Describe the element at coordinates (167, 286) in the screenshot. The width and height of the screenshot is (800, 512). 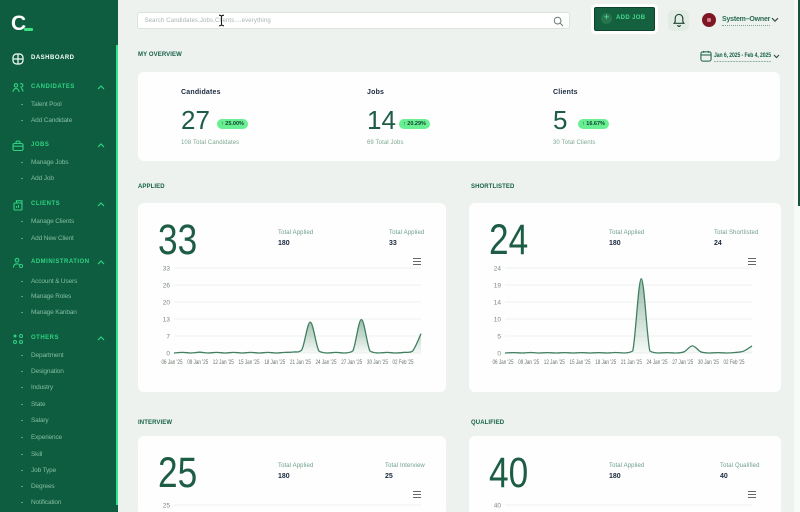
I see `svg-text: 26` at that location.